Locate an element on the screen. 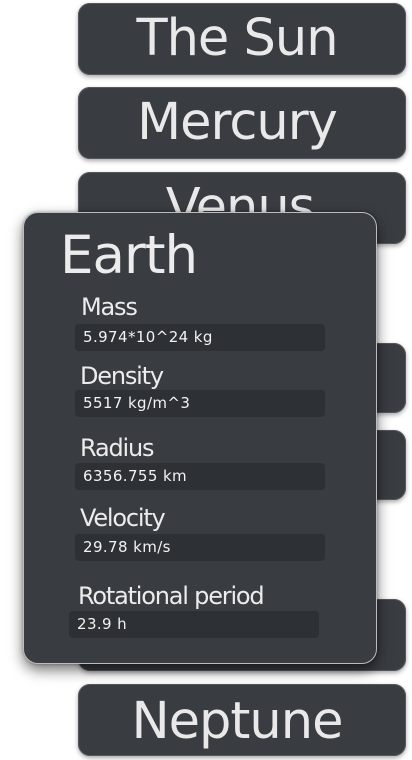 The width and height of the screenshot is (412, 760). planet-tile-label: Mercury is located at coordinates (237, 122).